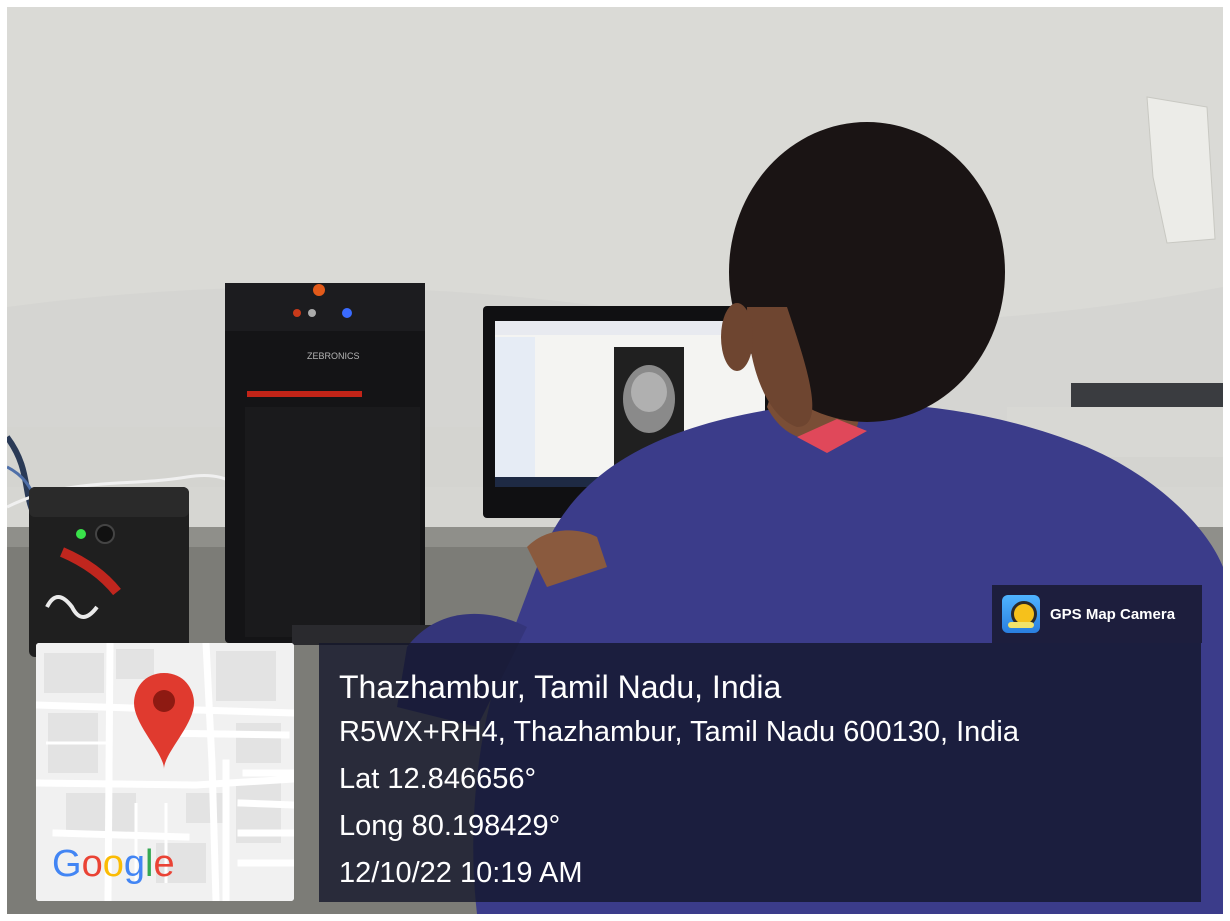  What do you see at coordinates (333, 356) in the screenshot?
I see `cpu-brand-text: ZEBRONICS` at bounding box center [333, 356].